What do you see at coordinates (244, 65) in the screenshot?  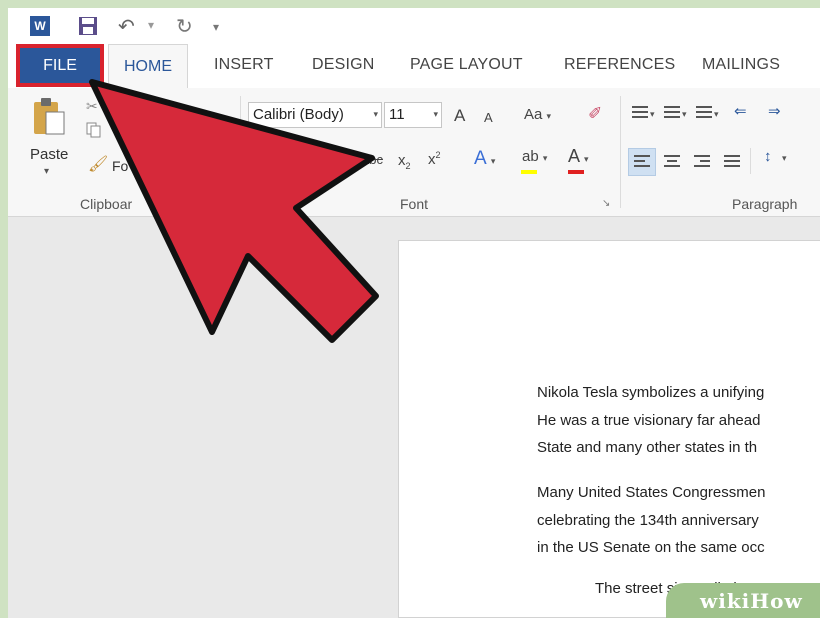 I see `tab-insert: INSERT` at bounding box center [244, 65].